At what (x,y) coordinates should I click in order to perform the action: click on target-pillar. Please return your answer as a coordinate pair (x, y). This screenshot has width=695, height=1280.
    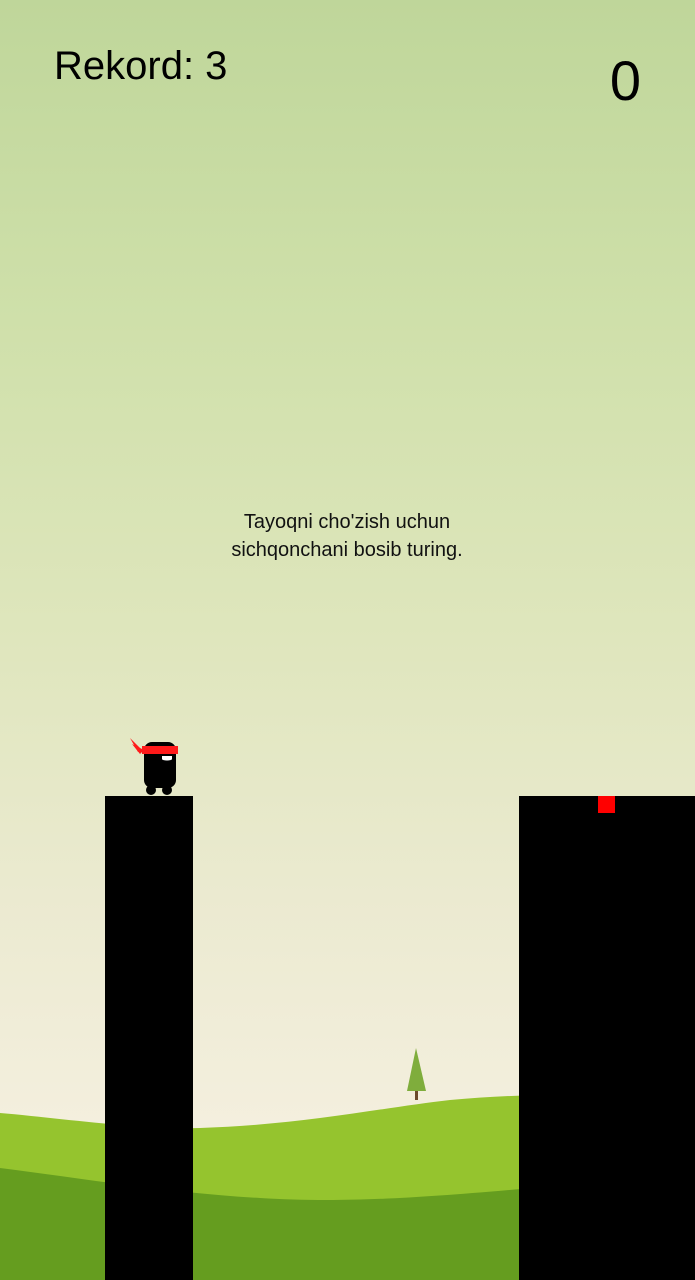
    Looking at the image, I should click on (607, 1038).